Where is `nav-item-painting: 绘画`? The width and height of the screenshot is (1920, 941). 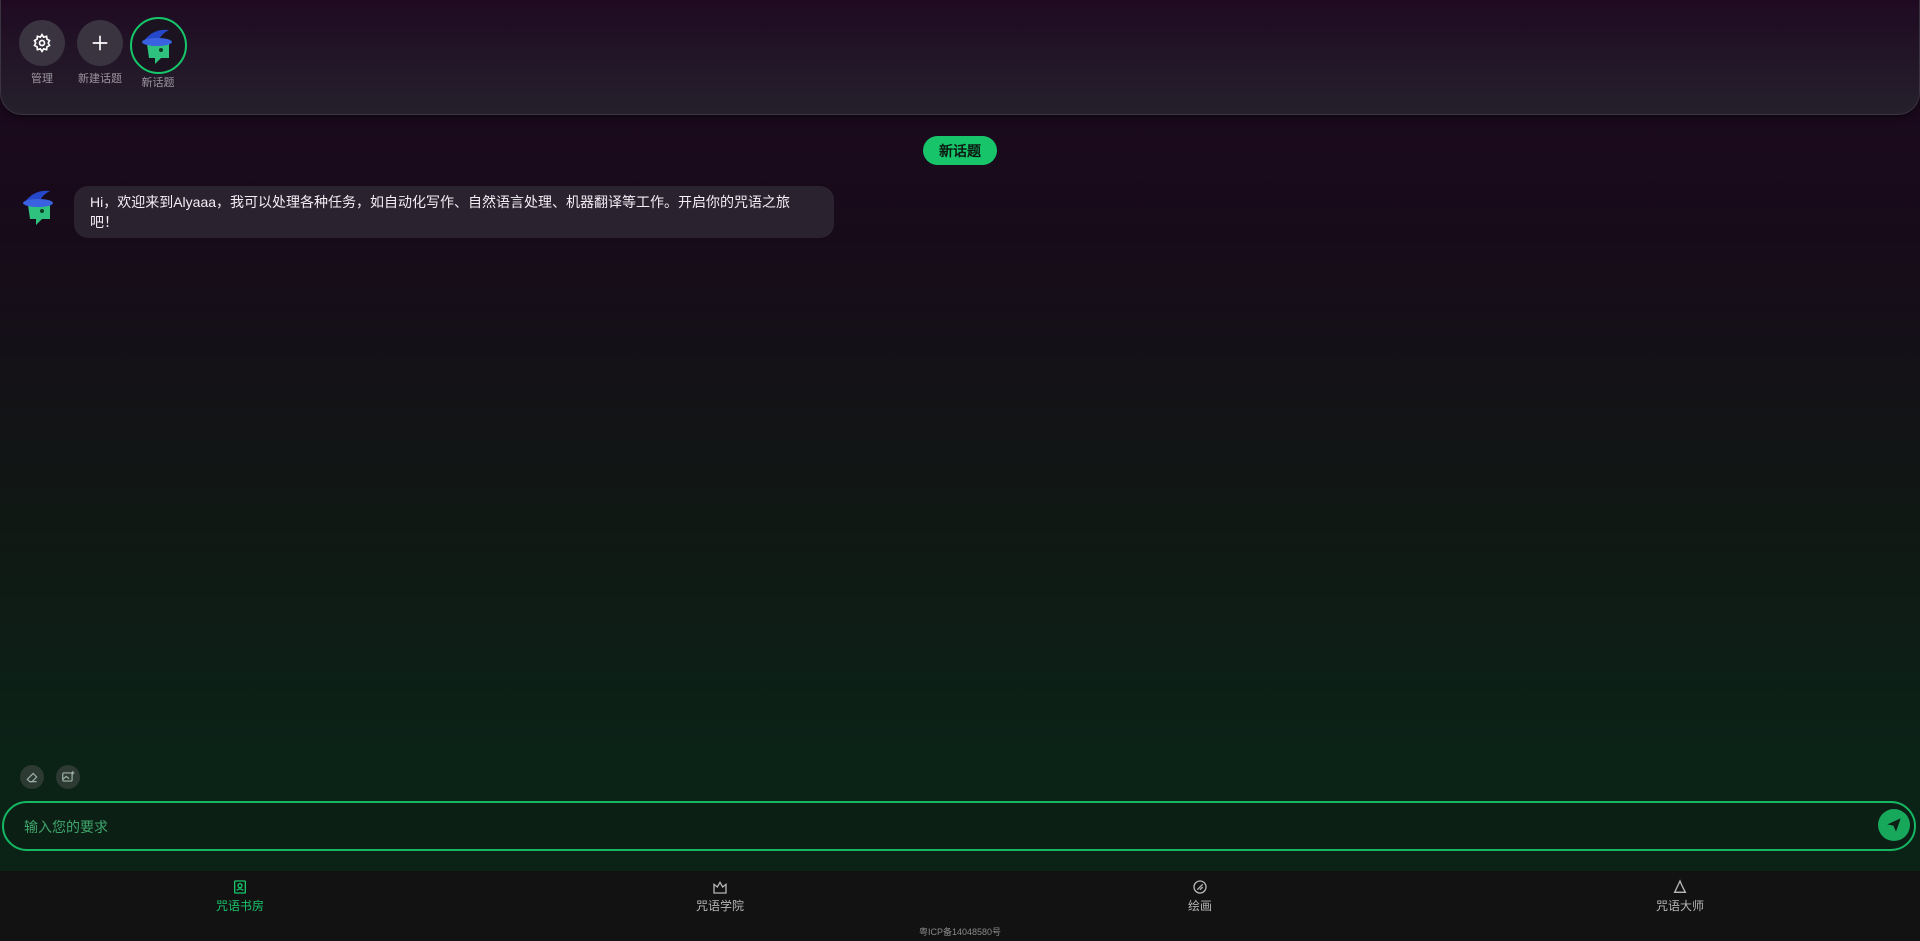 nav-item-painting: 绘画 is located at coordinates (1200, 894).